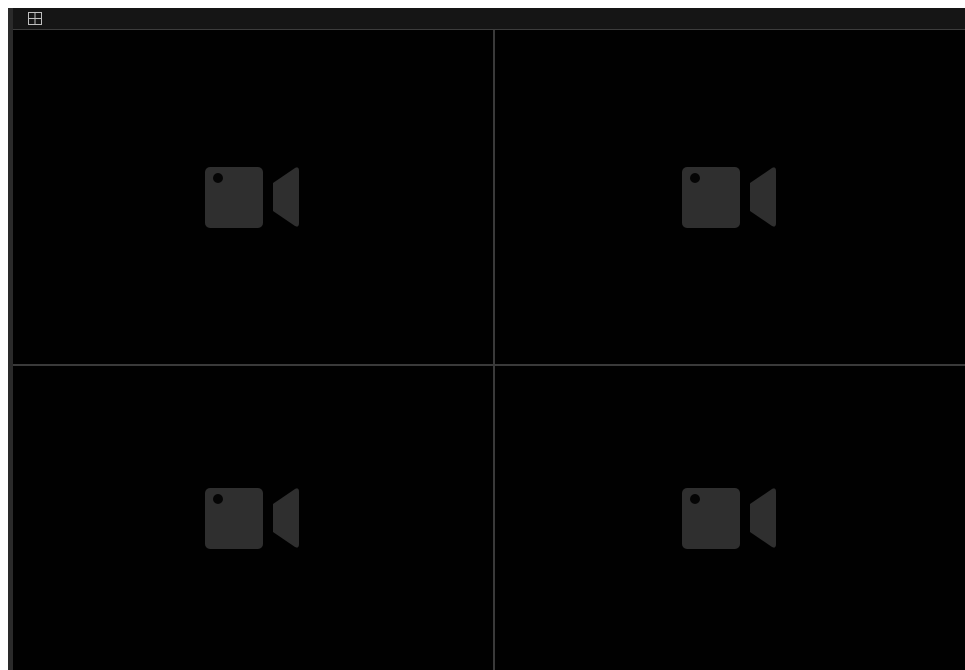 The width and height of the screenshot is (965, 670). I want to click on layout-grid-button, so click(35, 18).